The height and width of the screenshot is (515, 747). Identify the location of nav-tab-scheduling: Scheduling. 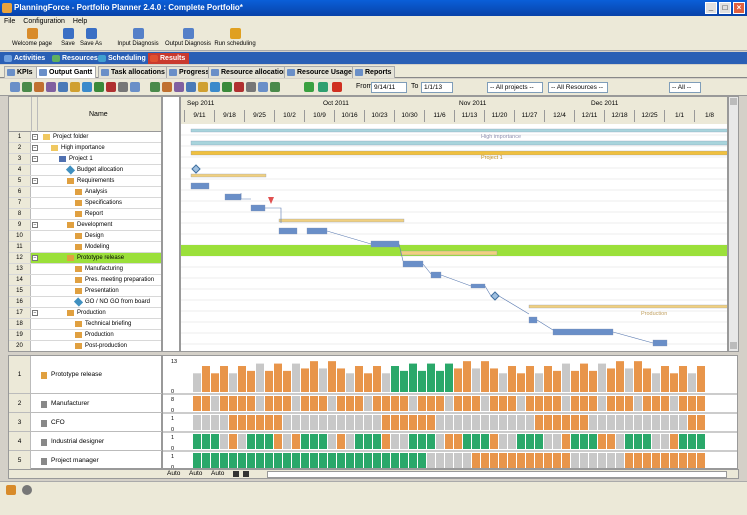
(123, 58).